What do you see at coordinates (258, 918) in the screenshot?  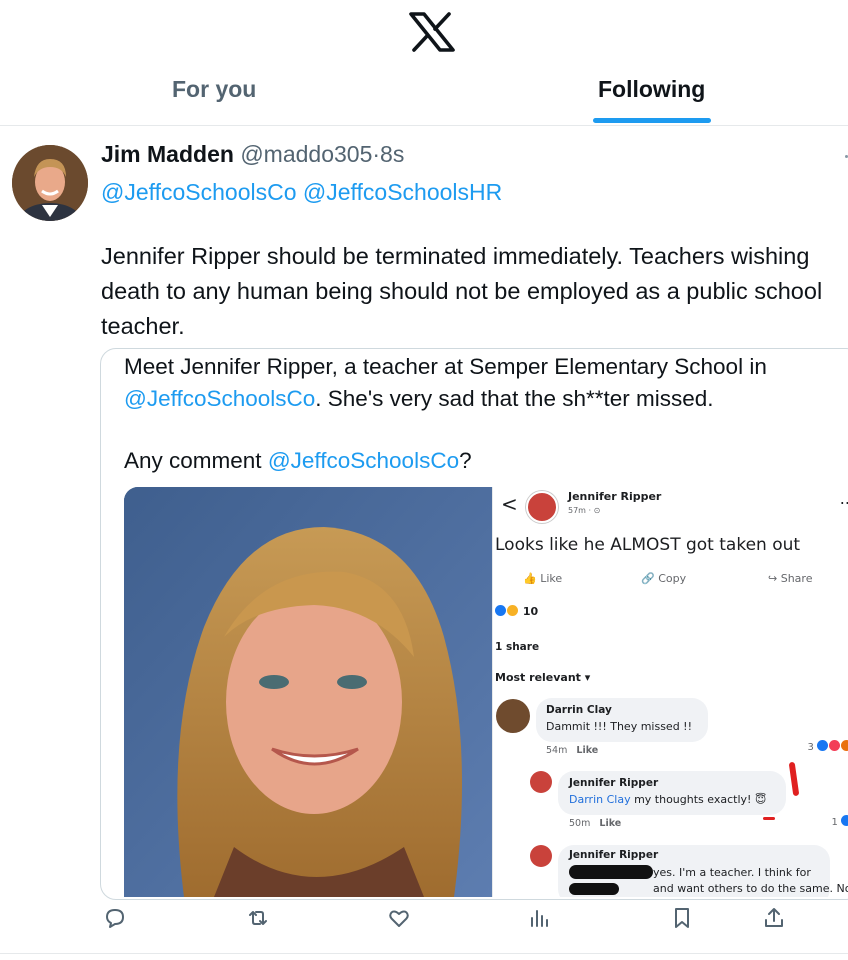 I see `retweet-icon` at bounding box center [258, 918].